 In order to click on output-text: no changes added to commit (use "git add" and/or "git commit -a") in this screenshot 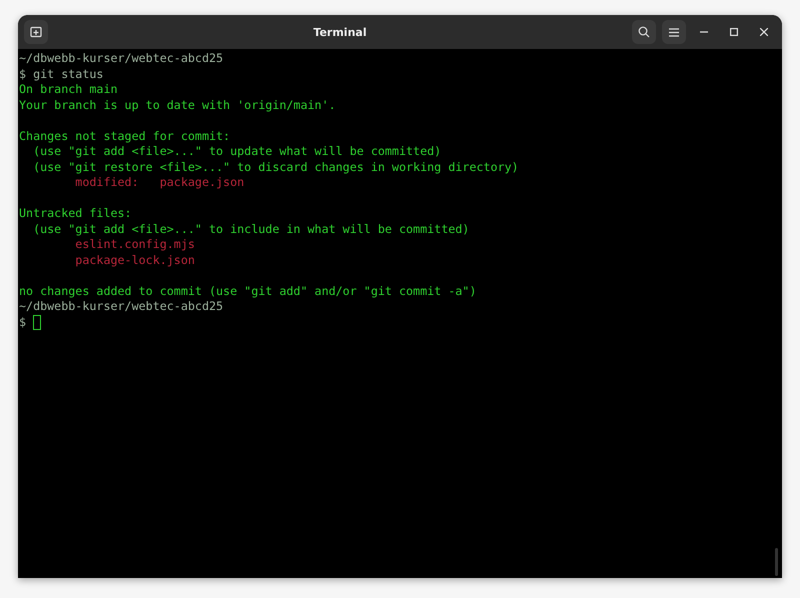, I will do `click(247, 291)`.